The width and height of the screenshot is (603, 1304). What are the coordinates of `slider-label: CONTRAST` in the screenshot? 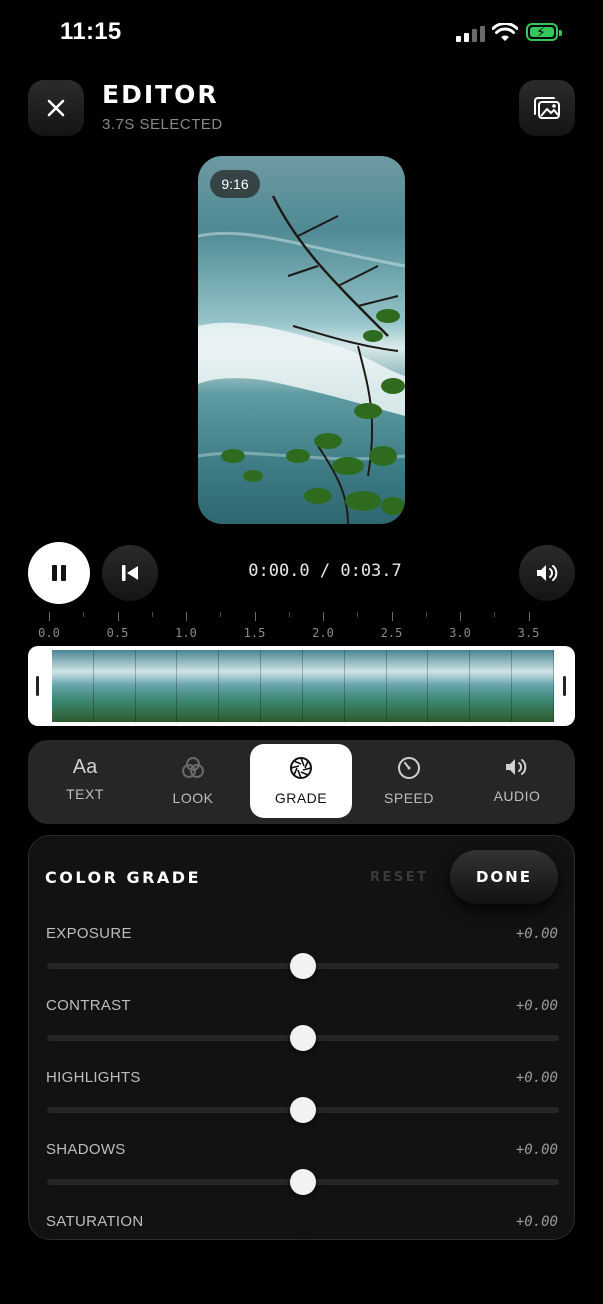 It's located at (88, 1005).